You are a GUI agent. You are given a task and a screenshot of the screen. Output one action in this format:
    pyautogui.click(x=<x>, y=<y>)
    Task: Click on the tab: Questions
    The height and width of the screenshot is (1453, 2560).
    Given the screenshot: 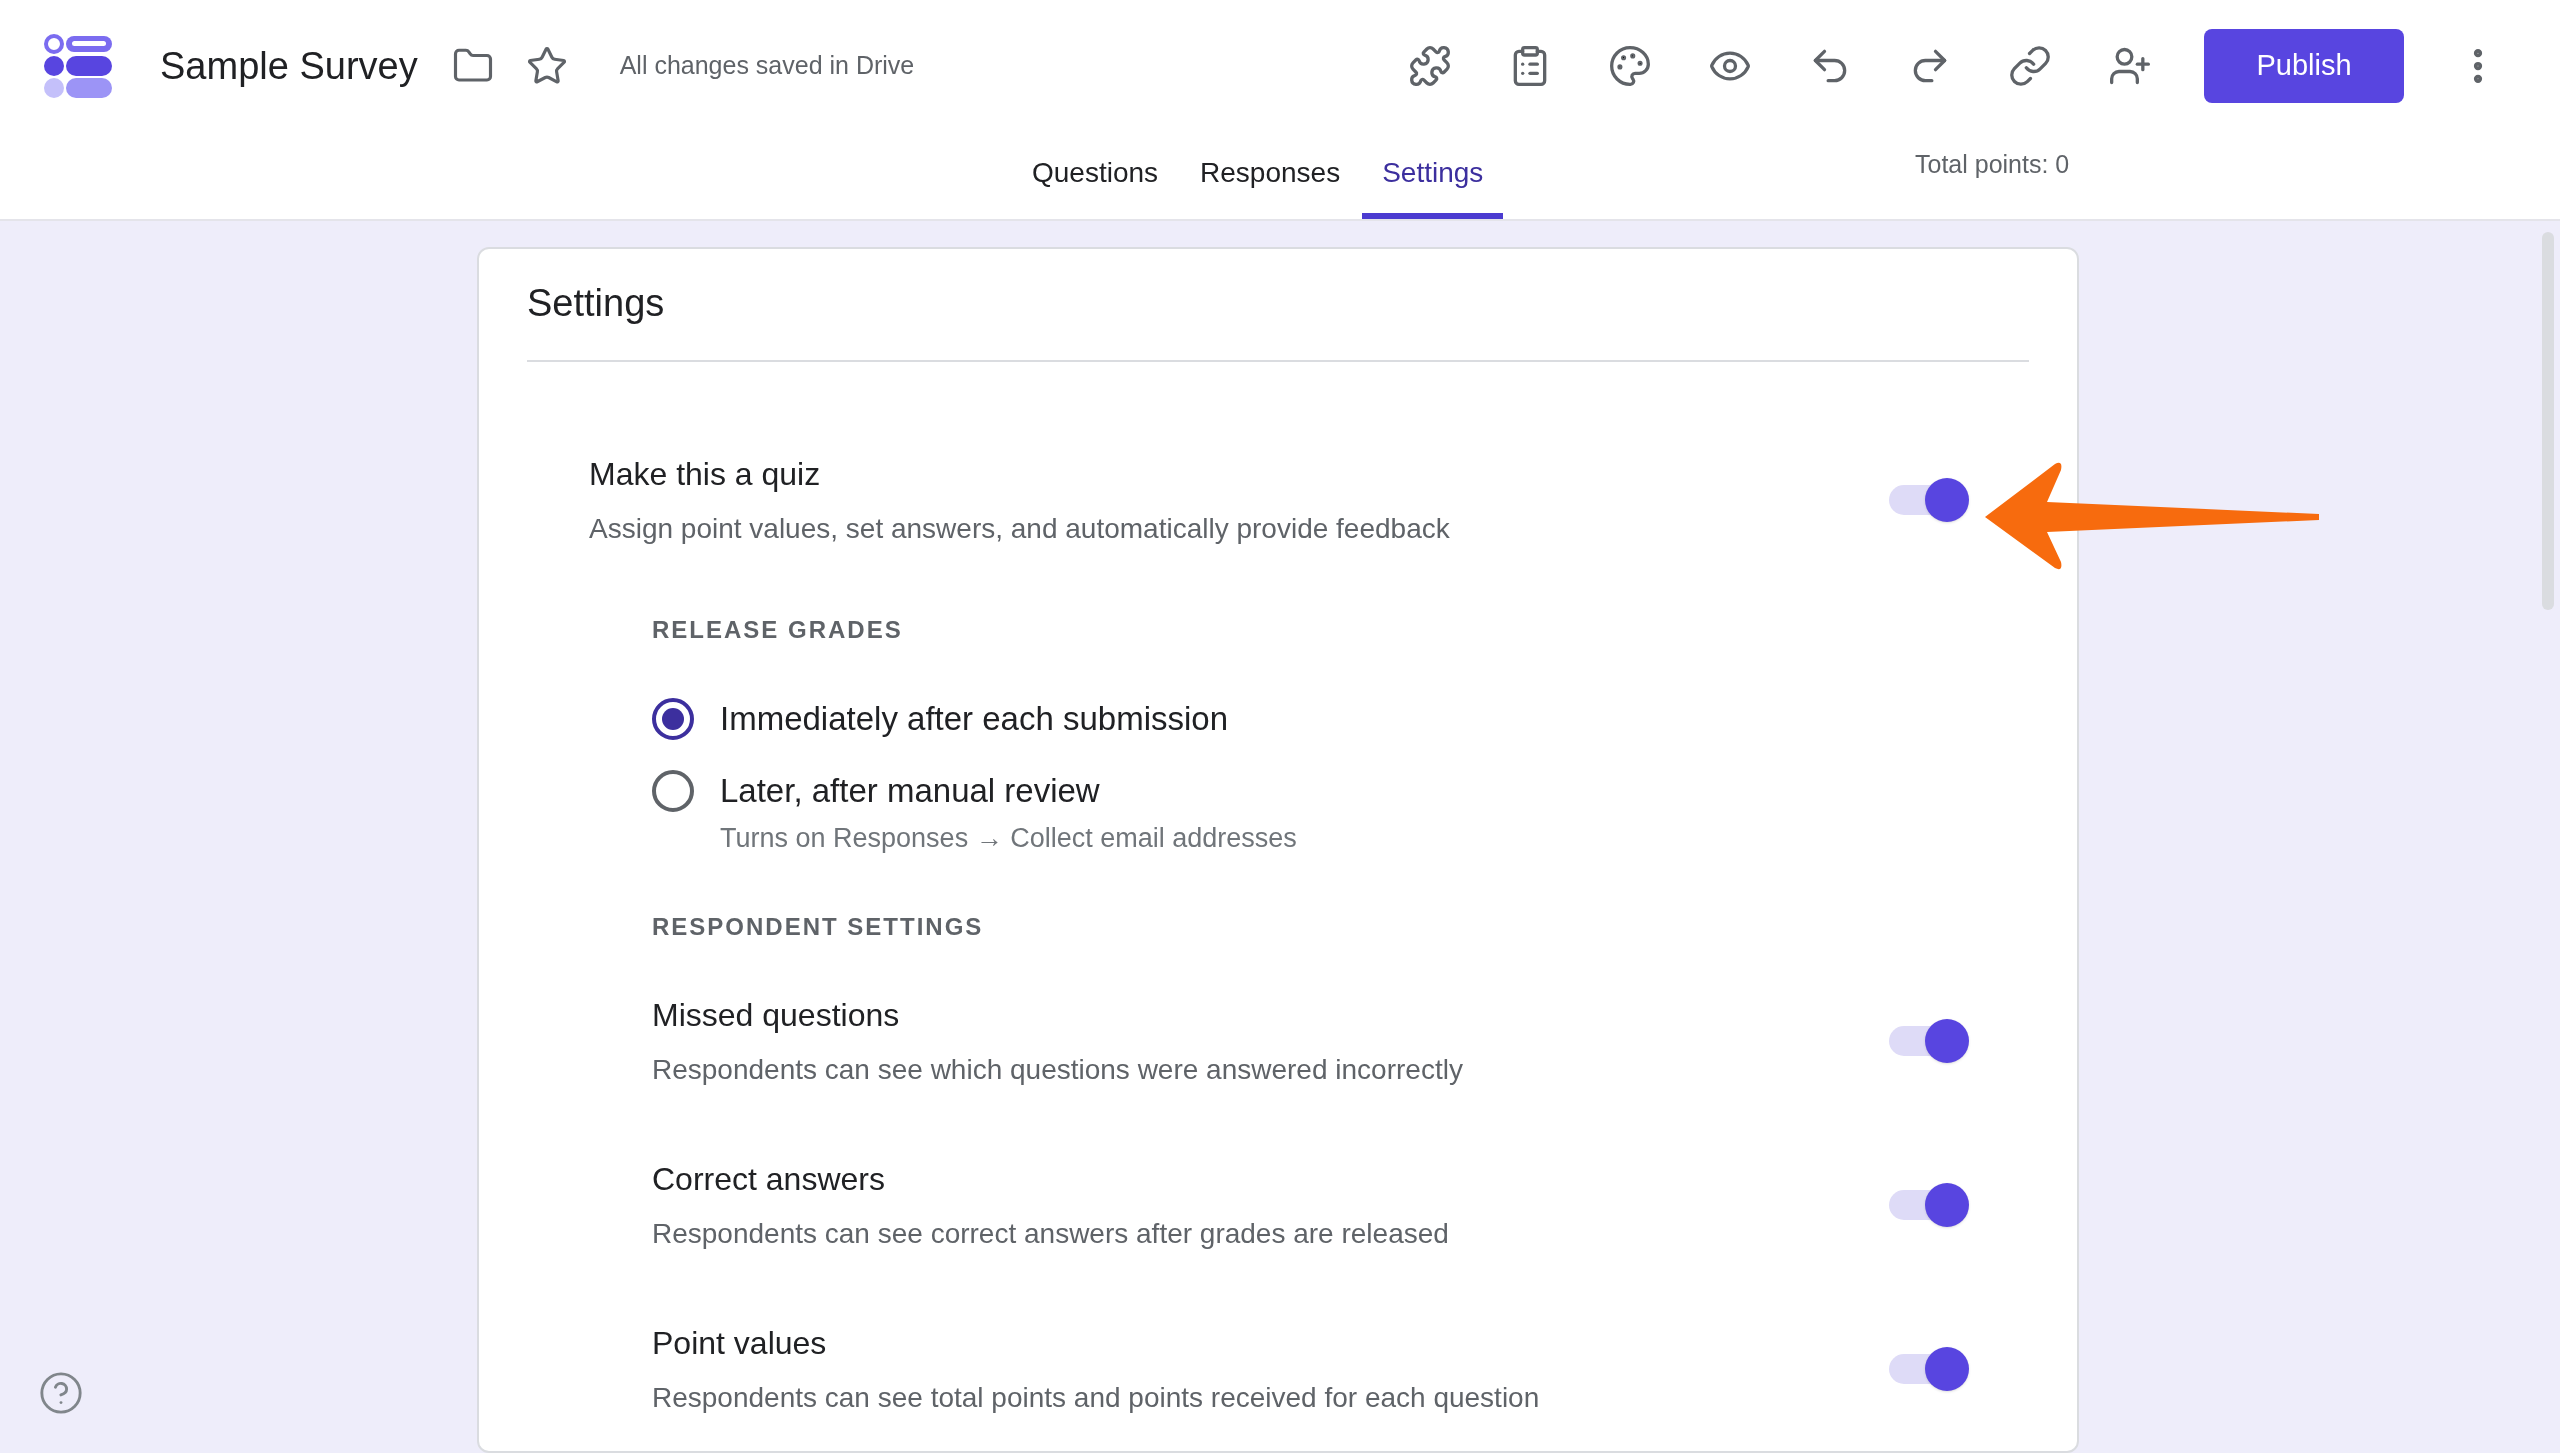 What is the action you would take?
    pyautogui.click(x=1095, y=175)
    